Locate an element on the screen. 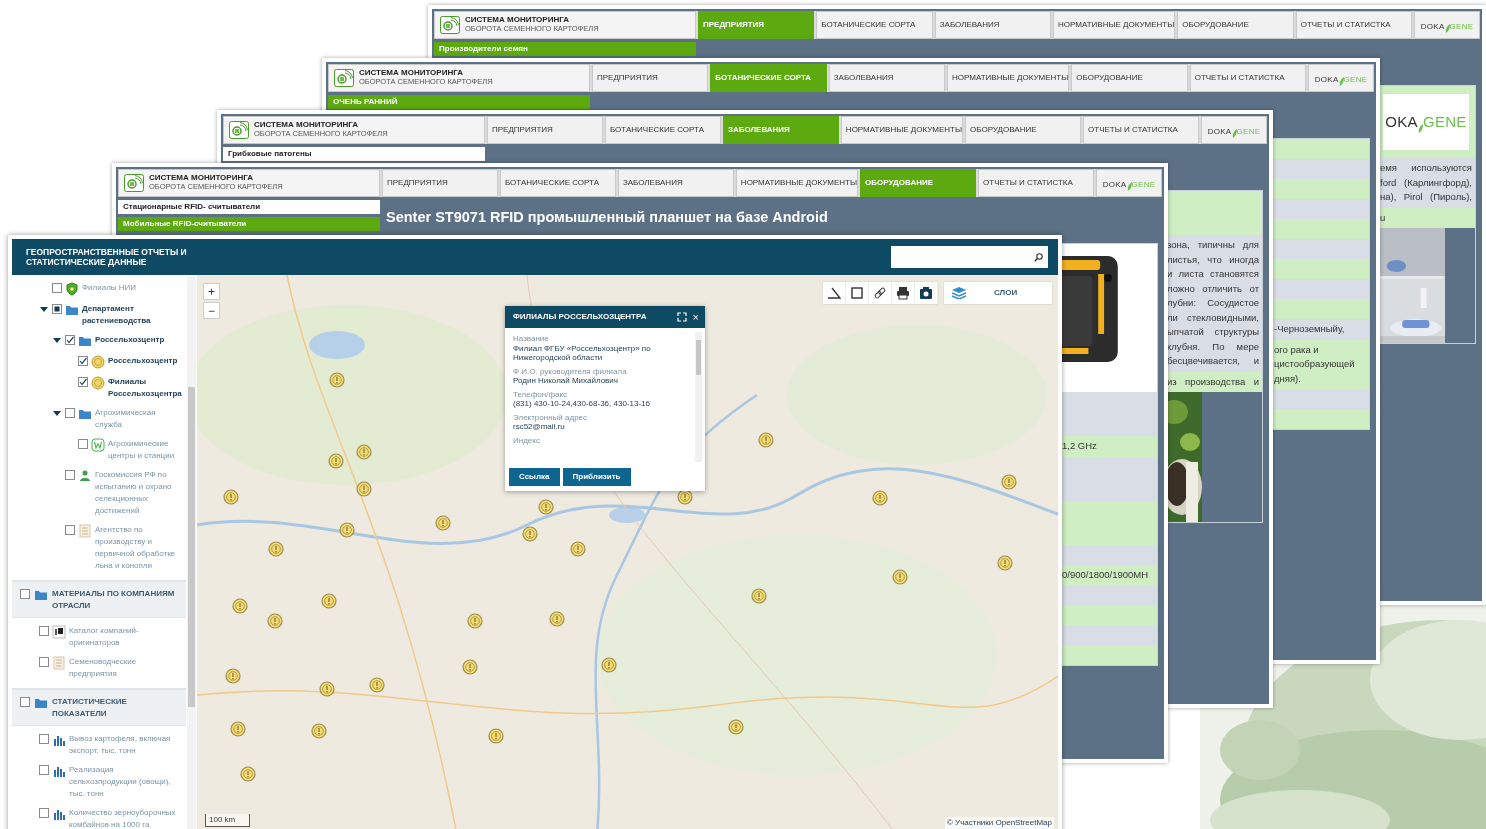 This screenshot has height=829, width=1486. app-title: СИСТЕМА МОНИТОРИНГА is located at coordinates (517, 21).